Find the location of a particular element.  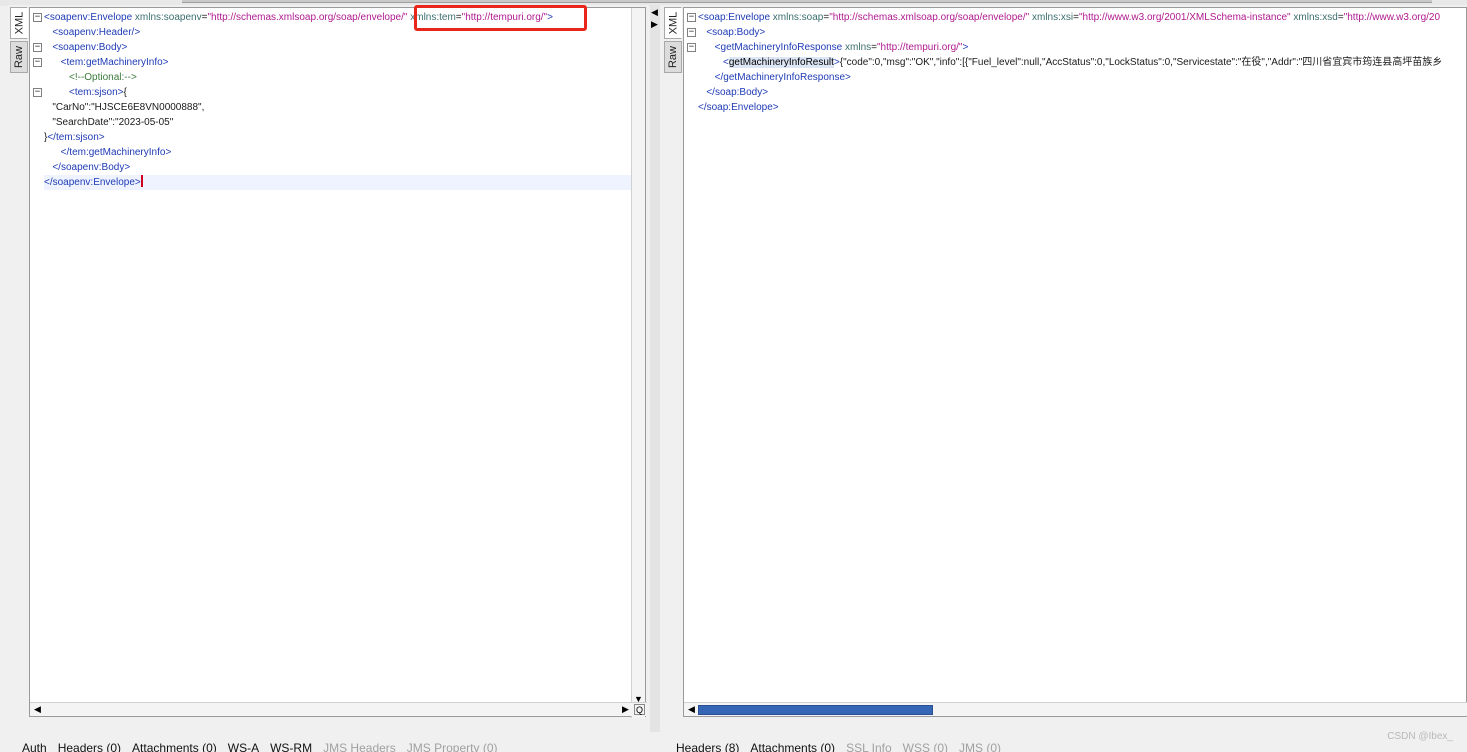

fold-soap-envelope-icon: − is located at coordinates (691, 17).